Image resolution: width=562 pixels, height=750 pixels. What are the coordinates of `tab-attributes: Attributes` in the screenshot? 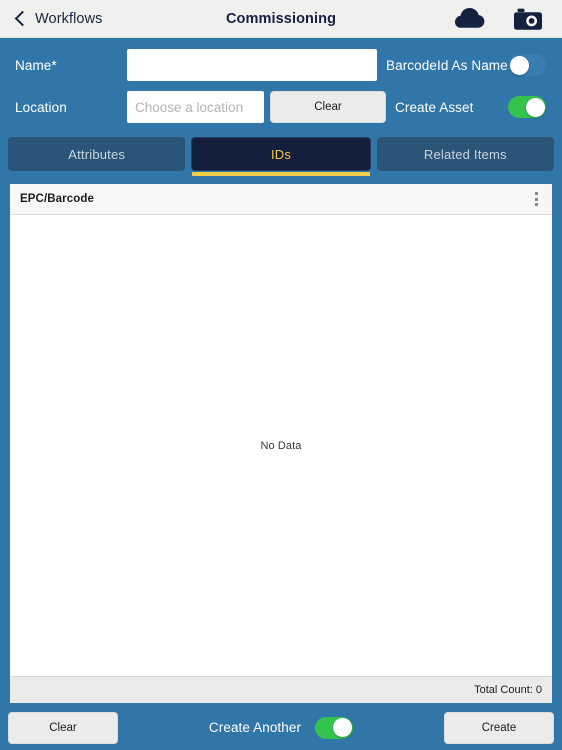 It's located at (97, 154).